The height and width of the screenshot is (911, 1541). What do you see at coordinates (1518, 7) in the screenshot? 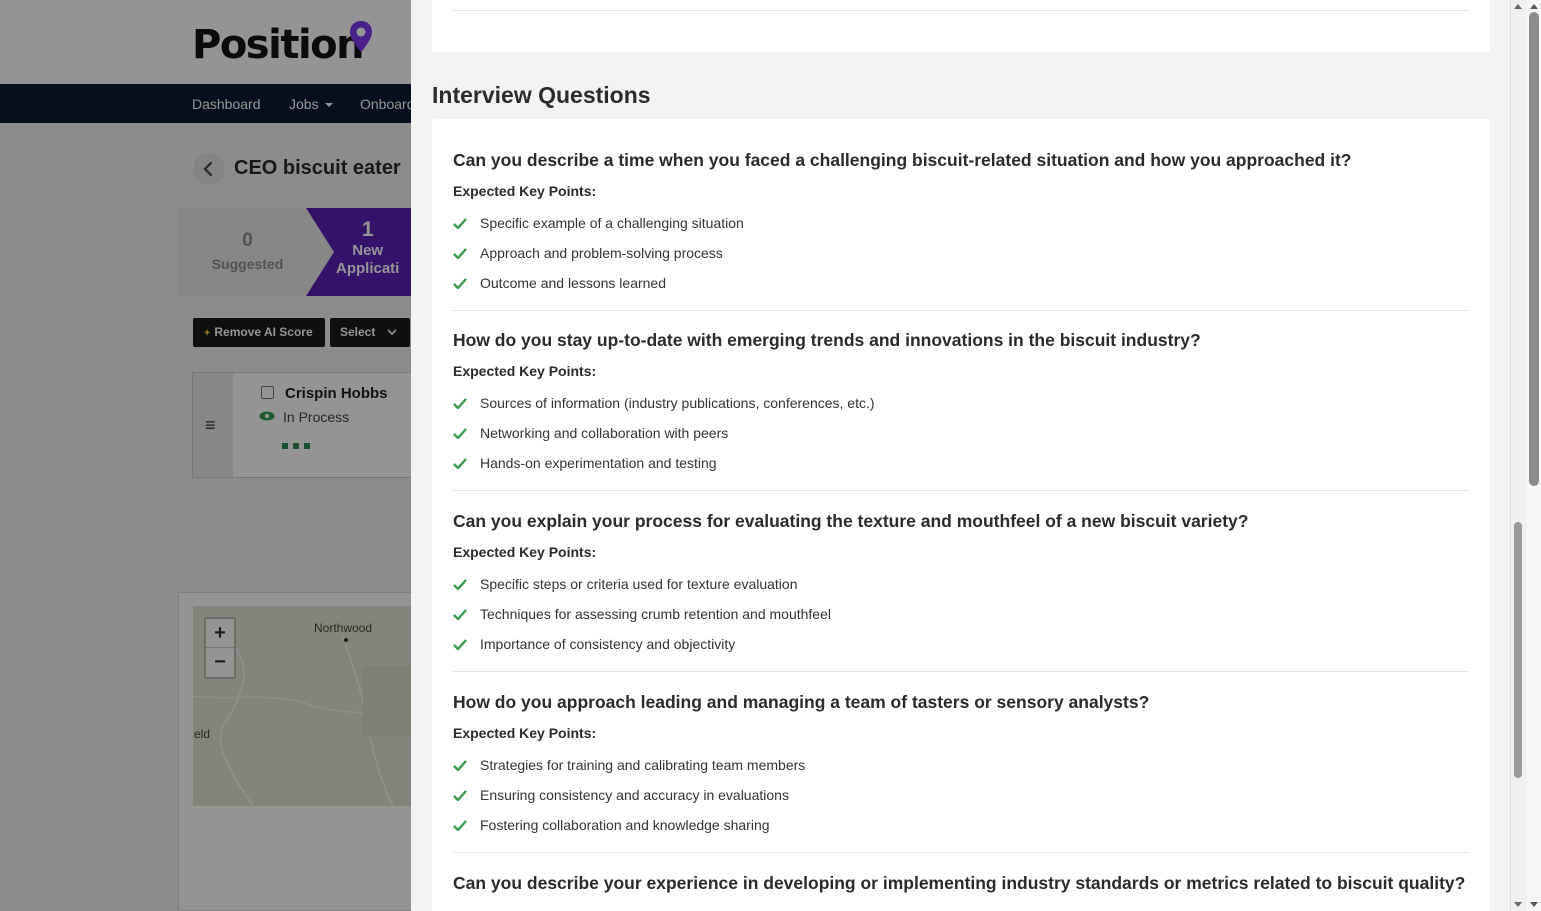
I see `scroll-up-arrow-icon` at bounding box center [1518, 7].